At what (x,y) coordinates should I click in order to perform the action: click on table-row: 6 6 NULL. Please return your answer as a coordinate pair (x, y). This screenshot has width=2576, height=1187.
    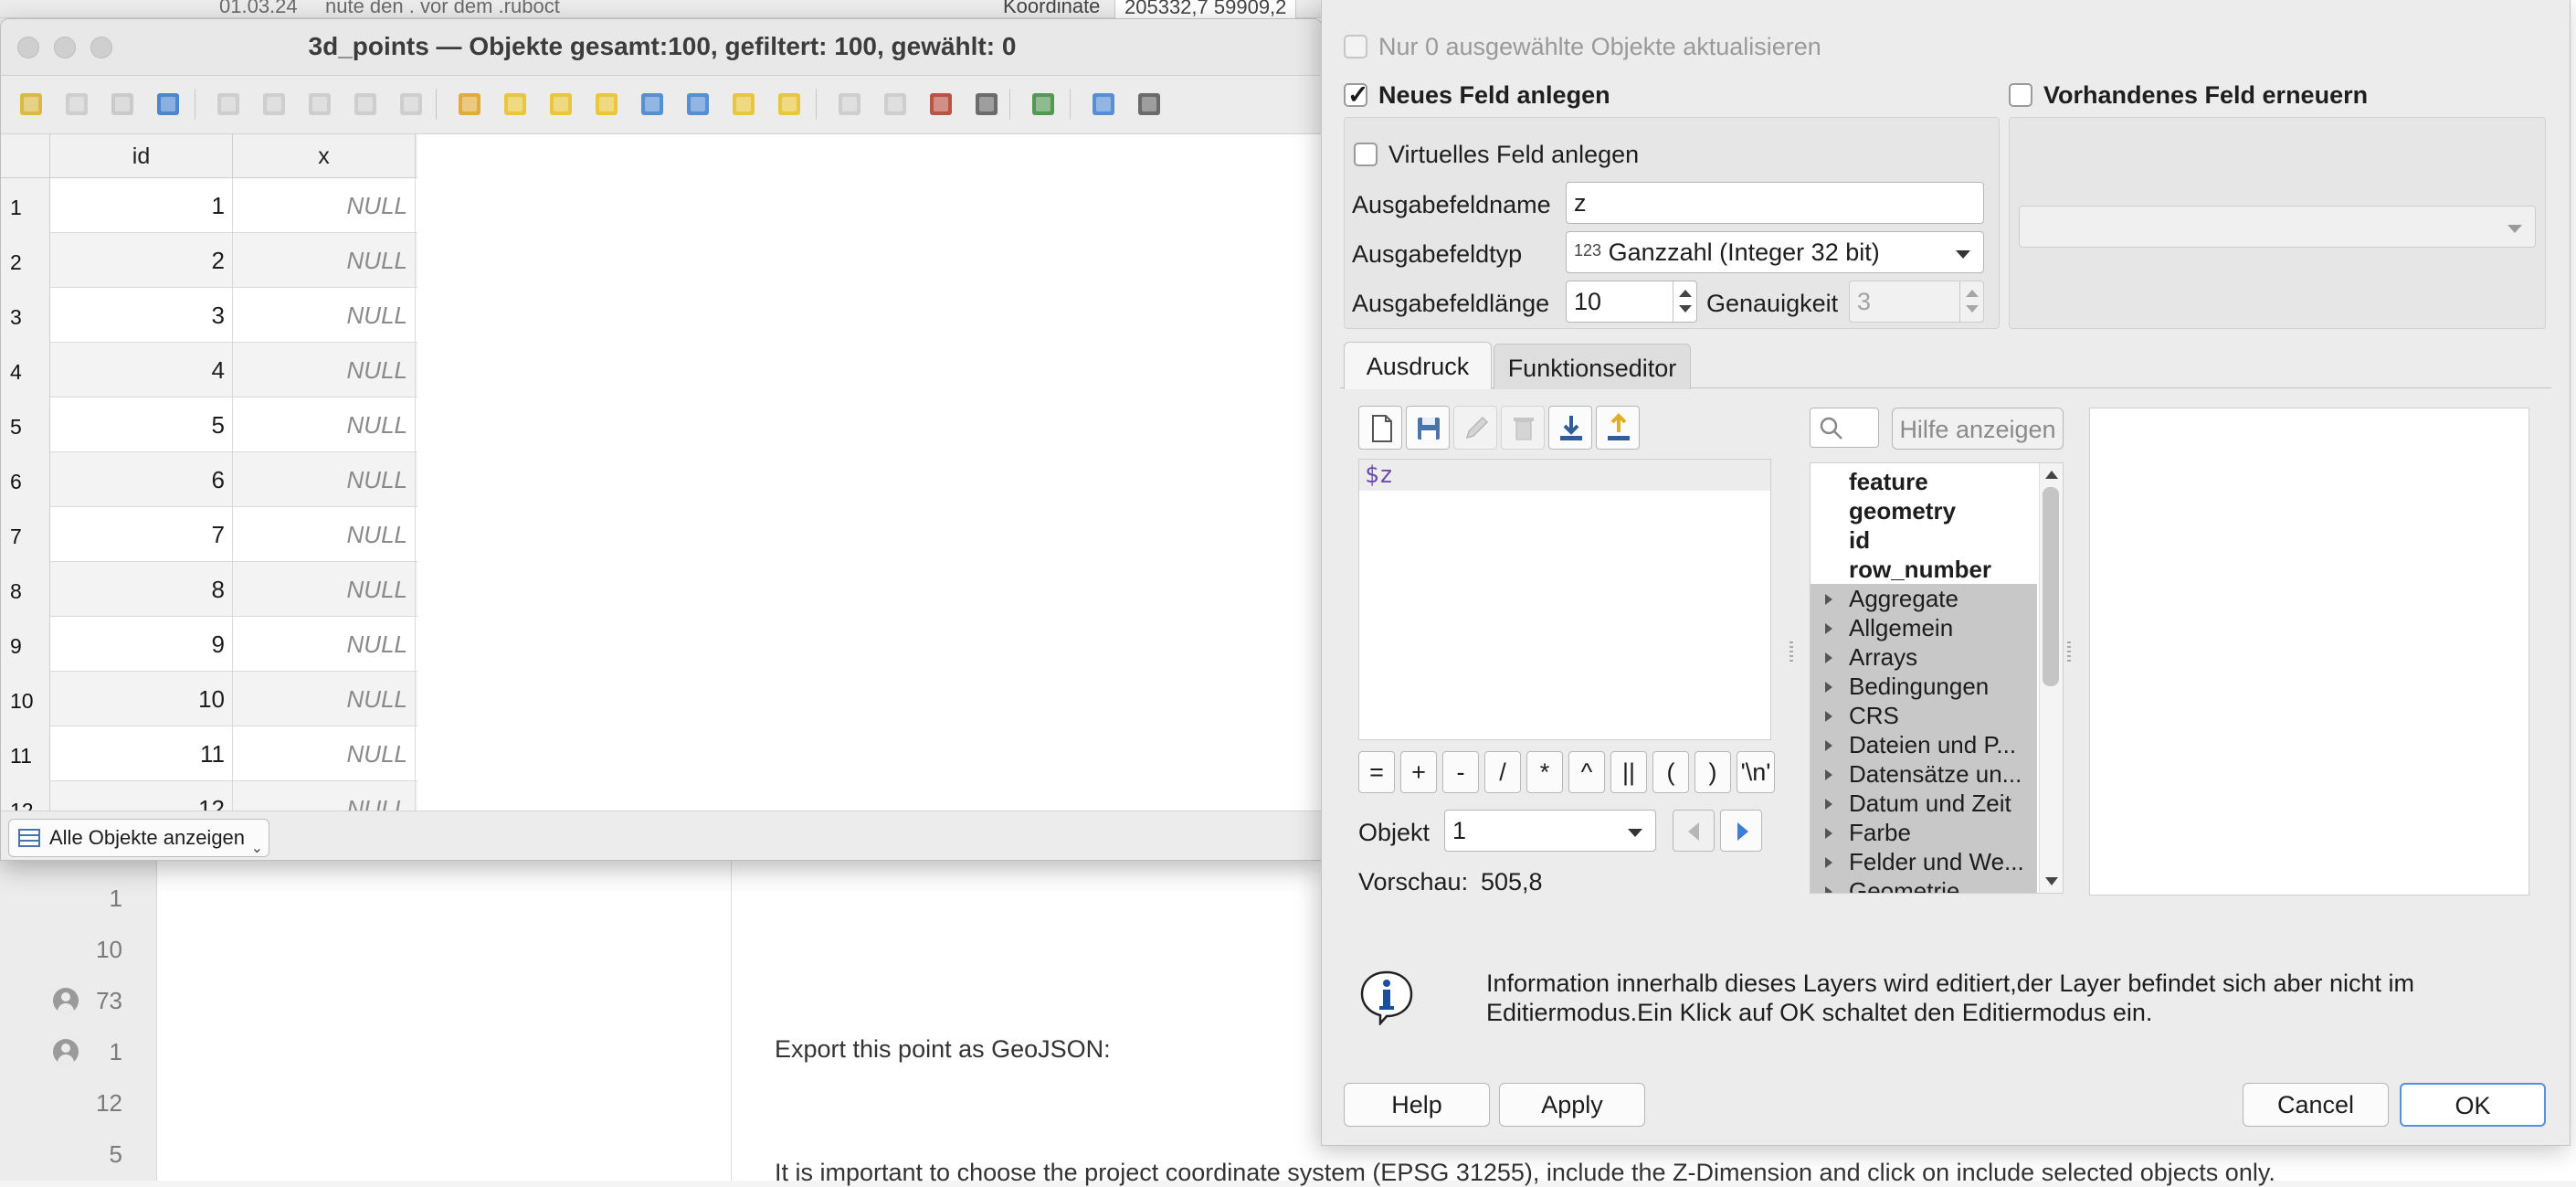
    Looking at the image, I should click on (209, 480).